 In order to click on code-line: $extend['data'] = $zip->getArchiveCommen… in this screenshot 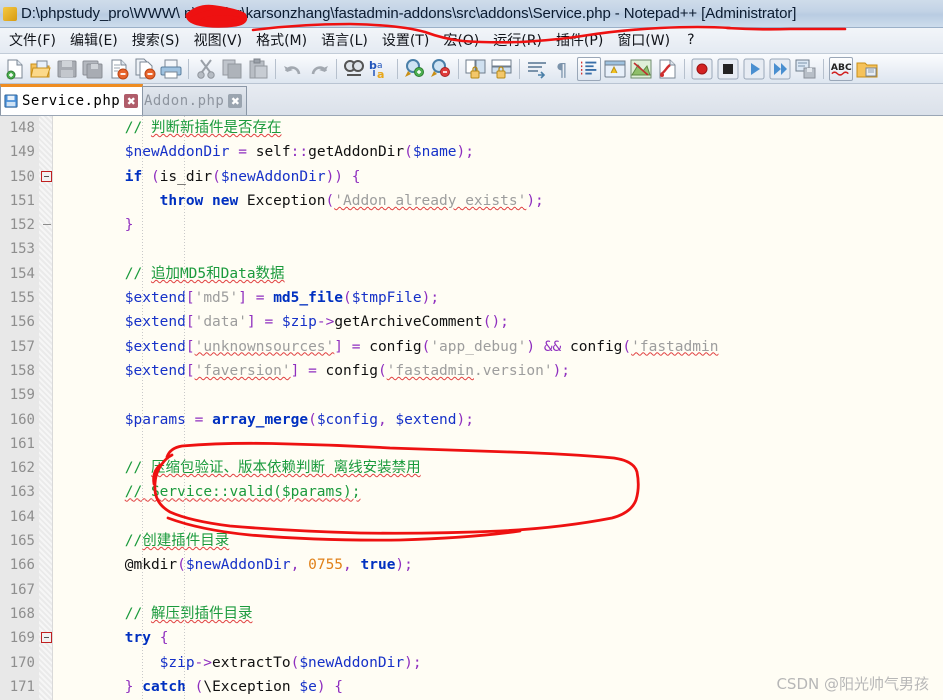, I will do `click(498, 322)`.